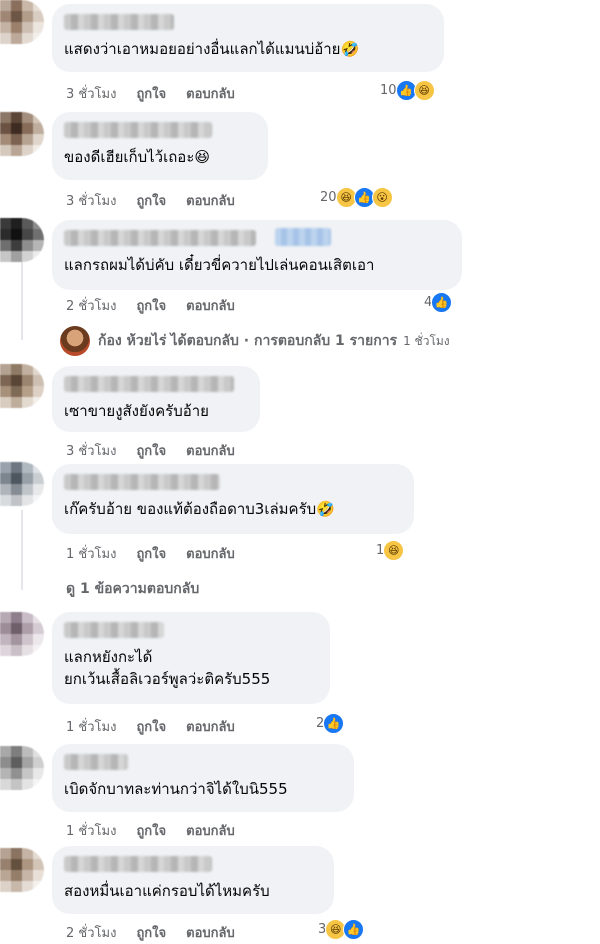  Describe the element at coordinates (212, 49) in the screenshot. I see `comment-text: แสดงว่าเอาหมอยอย่างอื่นแลกได้แมนบ่อ้าย🤣` at that location.